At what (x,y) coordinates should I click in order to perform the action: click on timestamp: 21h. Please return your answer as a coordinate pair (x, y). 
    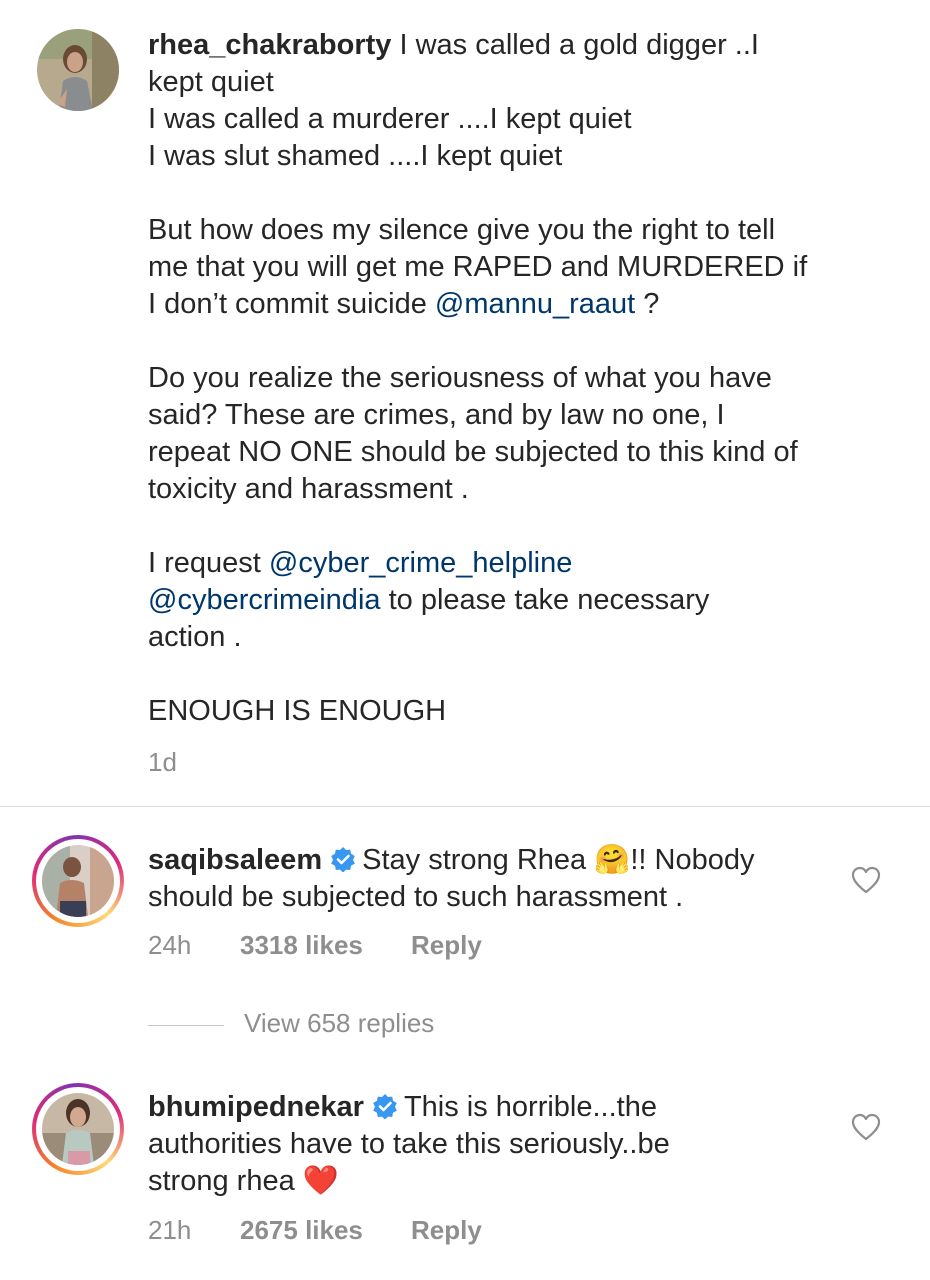
    Looking at the image, I should click on (170, 1230).